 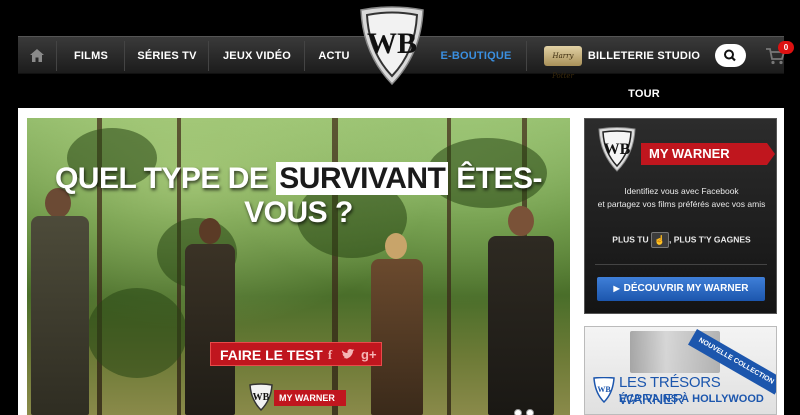 I want to click on wb-logo: WB, so click(x=392, y=46).